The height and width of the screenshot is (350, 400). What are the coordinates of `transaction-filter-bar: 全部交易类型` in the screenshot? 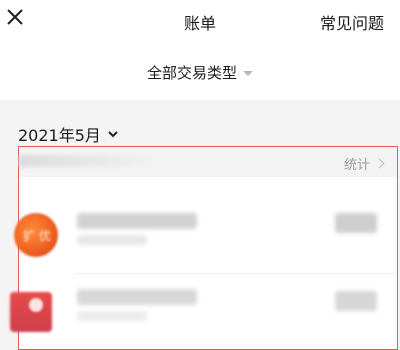 It's located at (200, 72).